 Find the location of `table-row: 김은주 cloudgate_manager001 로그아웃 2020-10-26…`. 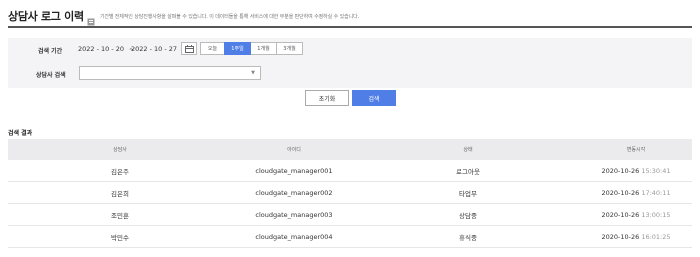

table-row: 김은주 cloudgate_manager001 로그아웃 2020-10-26… is located at coordinates (350, 171).